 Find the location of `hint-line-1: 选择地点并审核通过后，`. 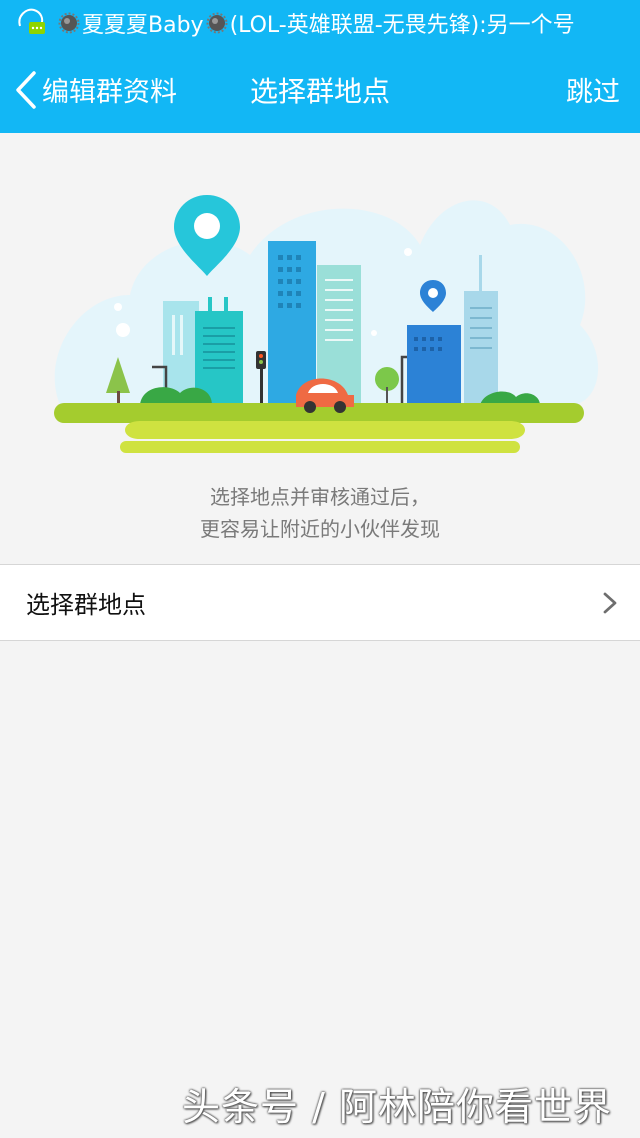

hint-line-1: 选择地点并审核通过后， is located at coordinates (320, 497).